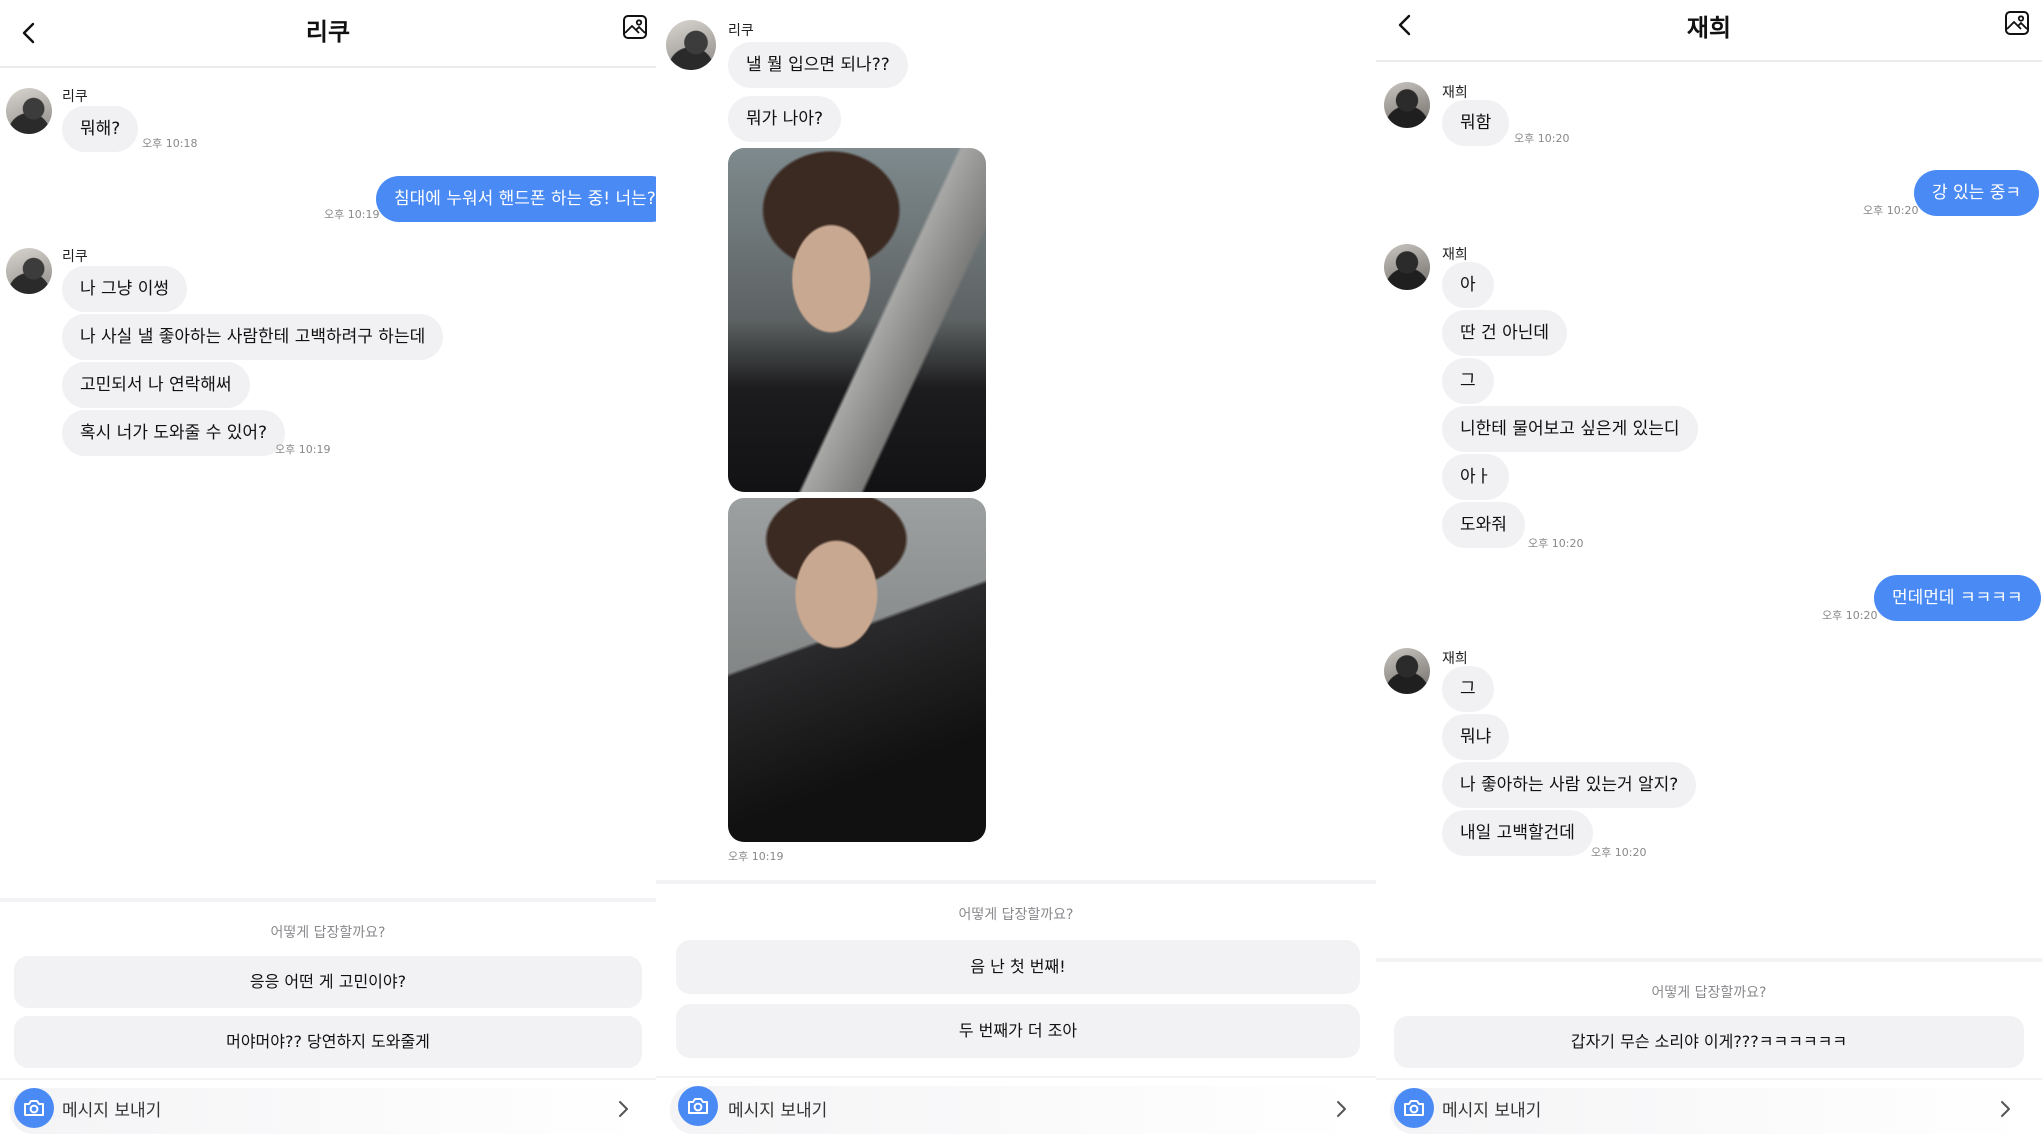 This screenshot has width=2042, height=1142. I want to click on chat-title: 리쿠, so click(328, 32).